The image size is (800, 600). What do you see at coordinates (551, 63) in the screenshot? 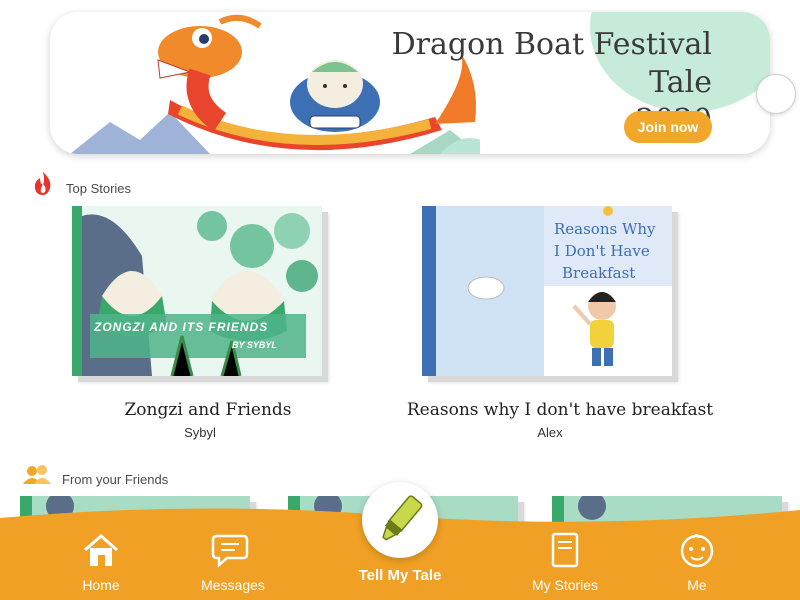
I see `banner-title-line1: Dragon Boat Festival Tale` at bounding box center [551, 63].